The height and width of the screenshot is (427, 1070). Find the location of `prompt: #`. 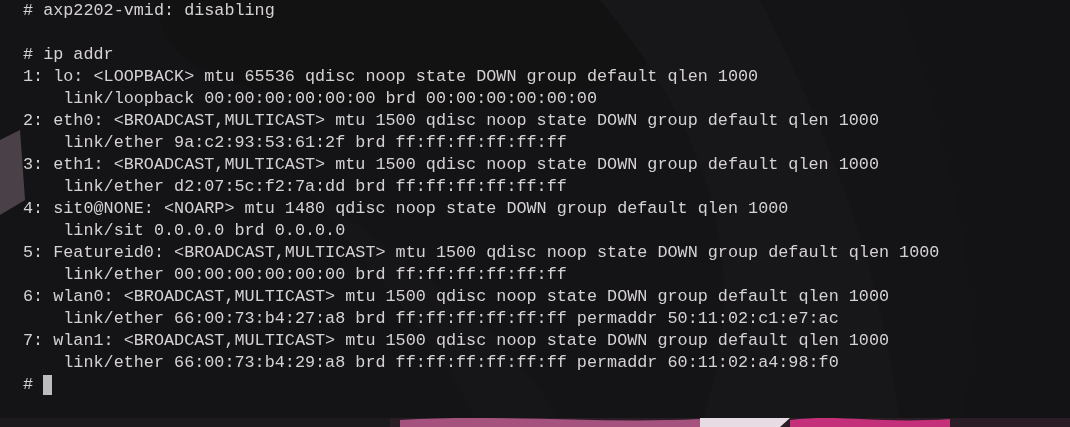

prompt: # is located at coordinates (28, 385).